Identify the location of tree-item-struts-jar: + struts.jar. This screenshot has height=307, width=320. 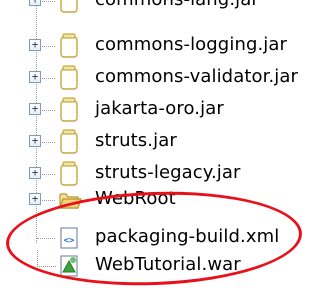
(154, 142).